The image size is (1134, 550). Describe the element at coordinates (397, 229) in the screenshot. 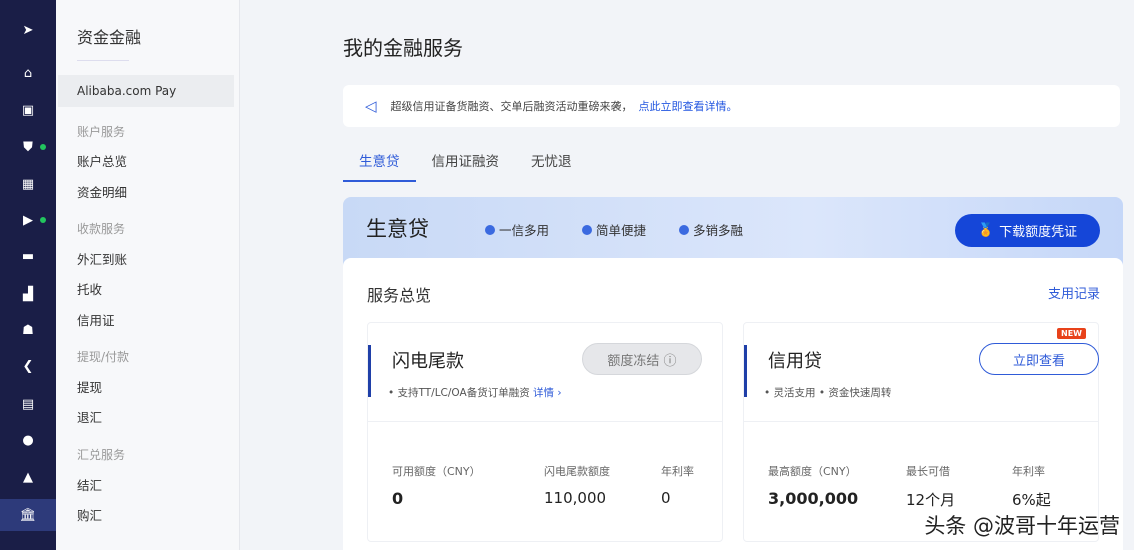

I see `banner-title: 生意贷` at that location.